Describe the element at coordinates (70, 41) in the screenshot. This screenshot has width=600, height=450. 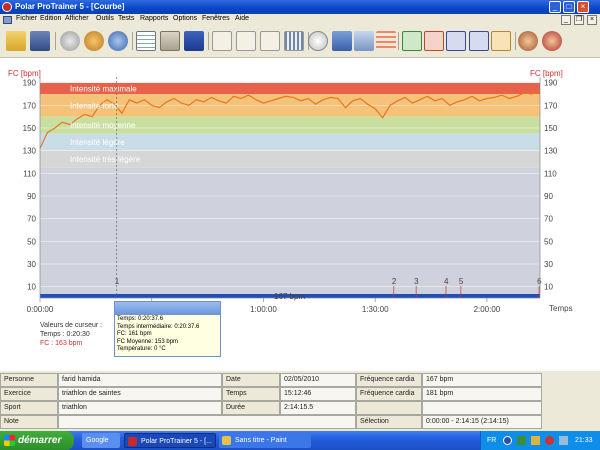
I see `add-exercise-icon` at that location.